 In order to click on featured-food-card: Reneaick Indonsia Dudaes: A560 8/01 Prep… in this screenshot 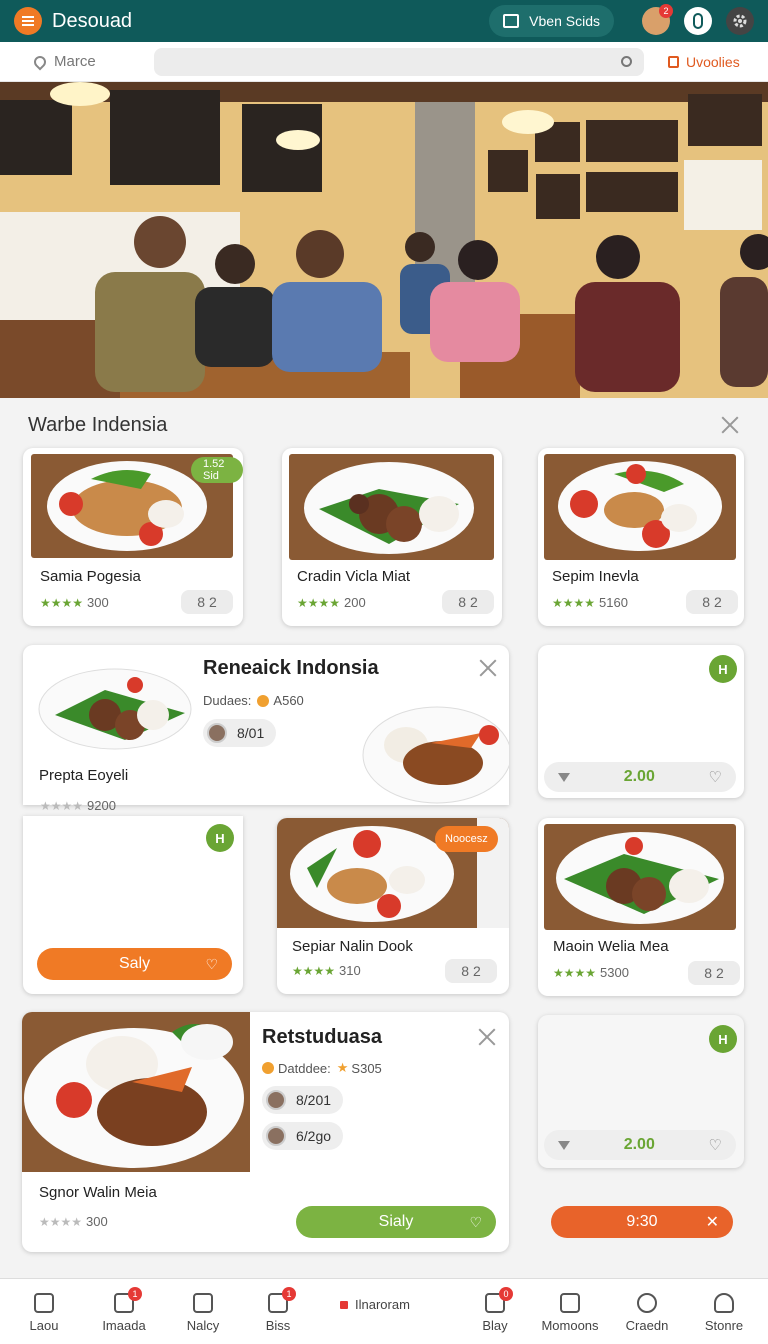, I will do `click(266, 725)`.